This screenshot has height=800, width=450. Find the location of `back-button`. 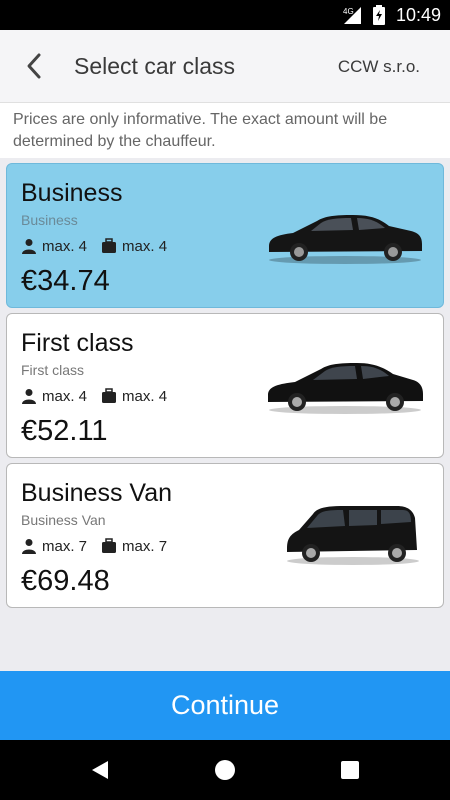

back-button is located at coordinates (34, 66).